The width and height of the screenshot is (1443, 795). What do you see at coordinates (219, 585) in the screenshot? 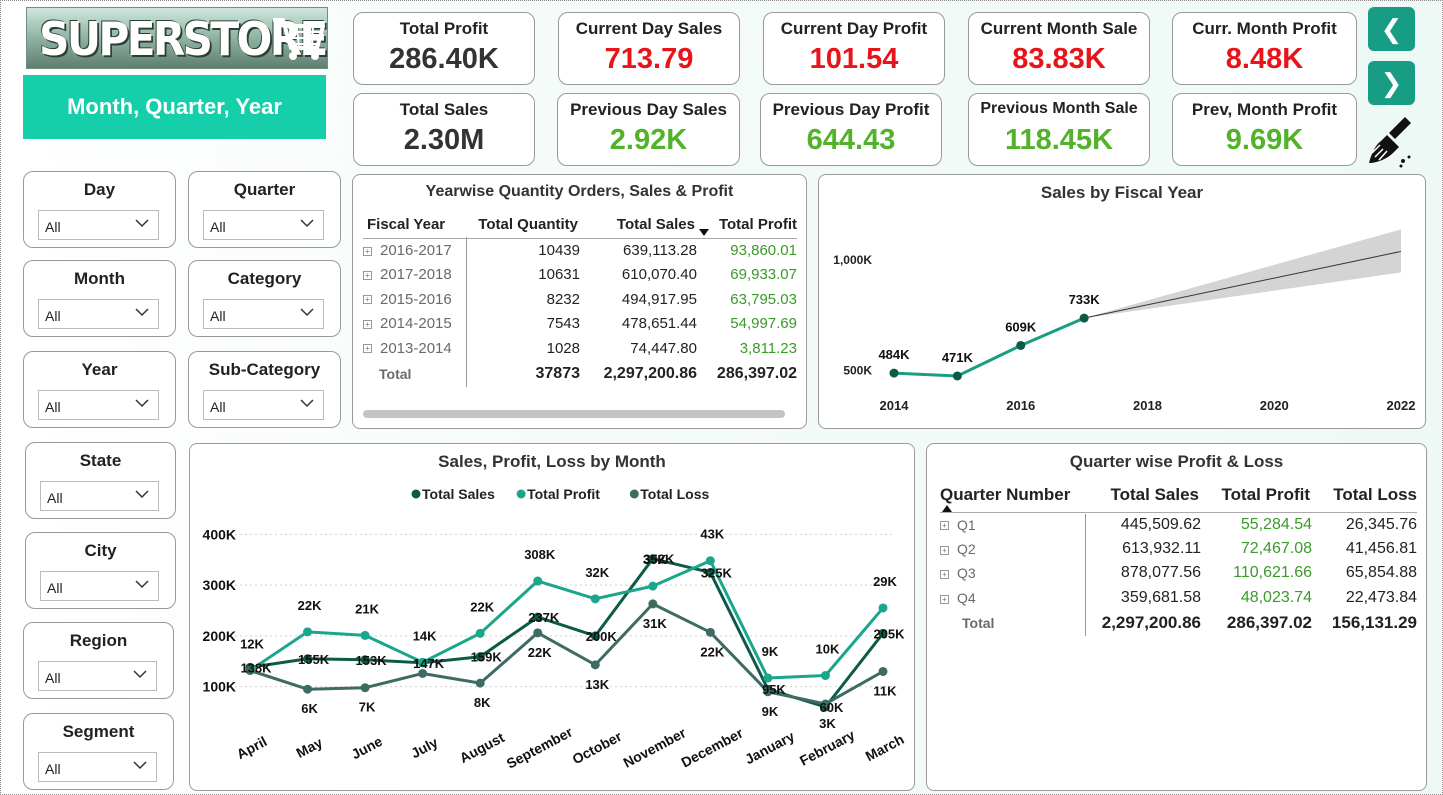
I see `y-tick-label: 300K` at bounding box center [219, 585].